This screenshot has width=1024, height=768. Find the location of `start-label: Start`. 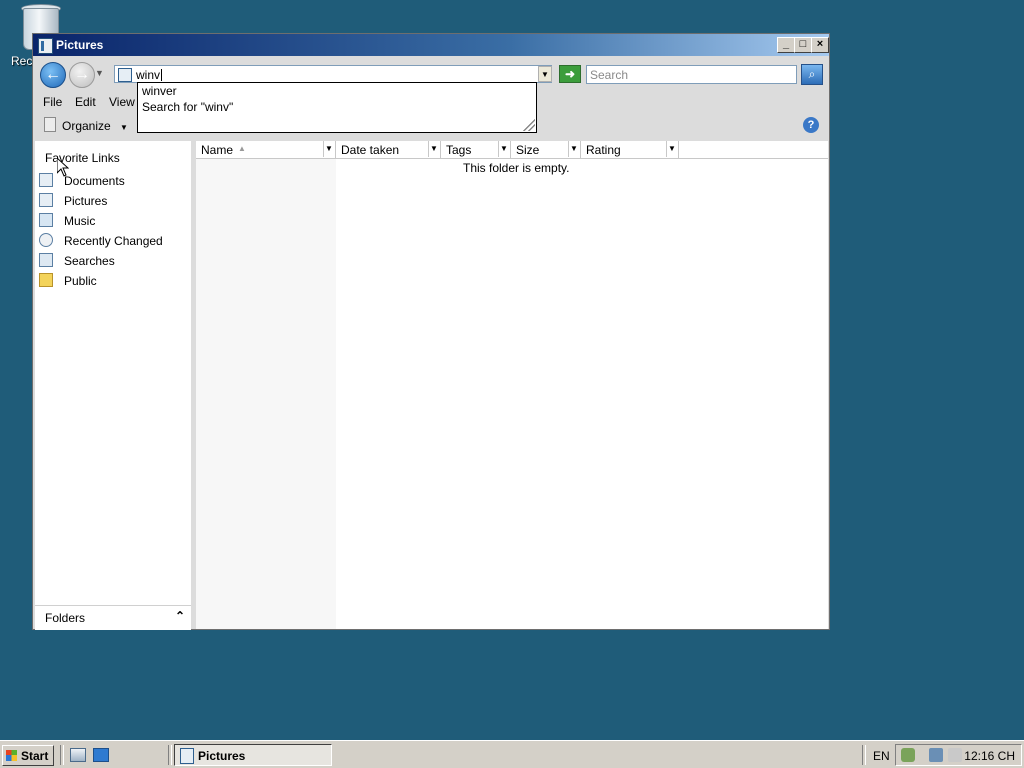

start-label: Start is located at coordinates (35, 756).